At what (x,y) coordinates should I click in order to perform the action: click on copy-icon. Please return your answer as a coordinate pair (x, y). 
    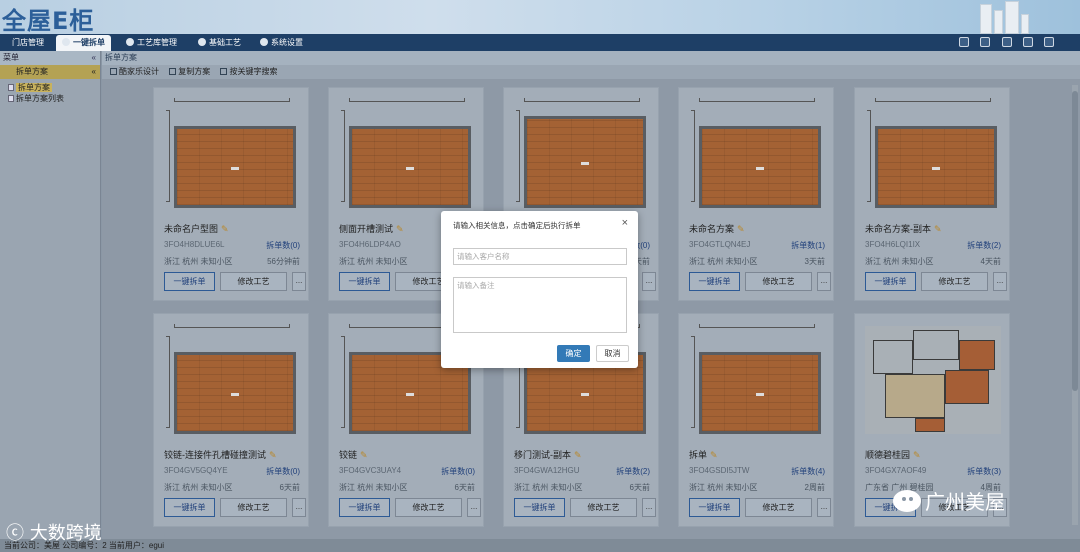
    Looking at the image, I should click on (173, 71).